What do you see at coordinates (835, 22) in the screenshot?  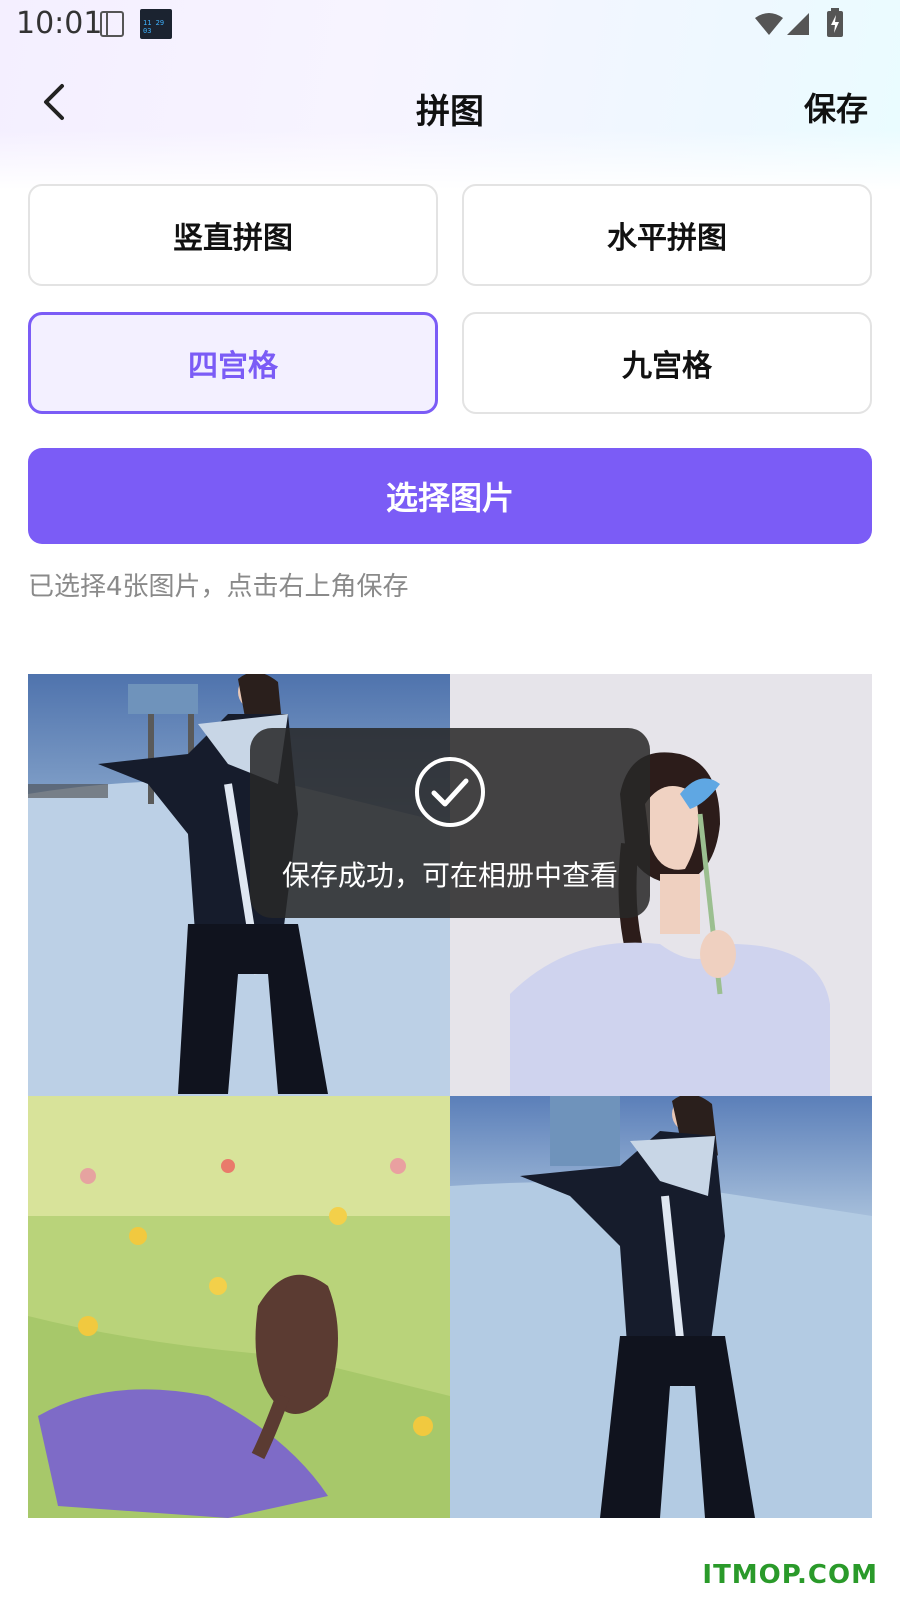 I see `battery-charging-icon` at bounding box center [835, 22].